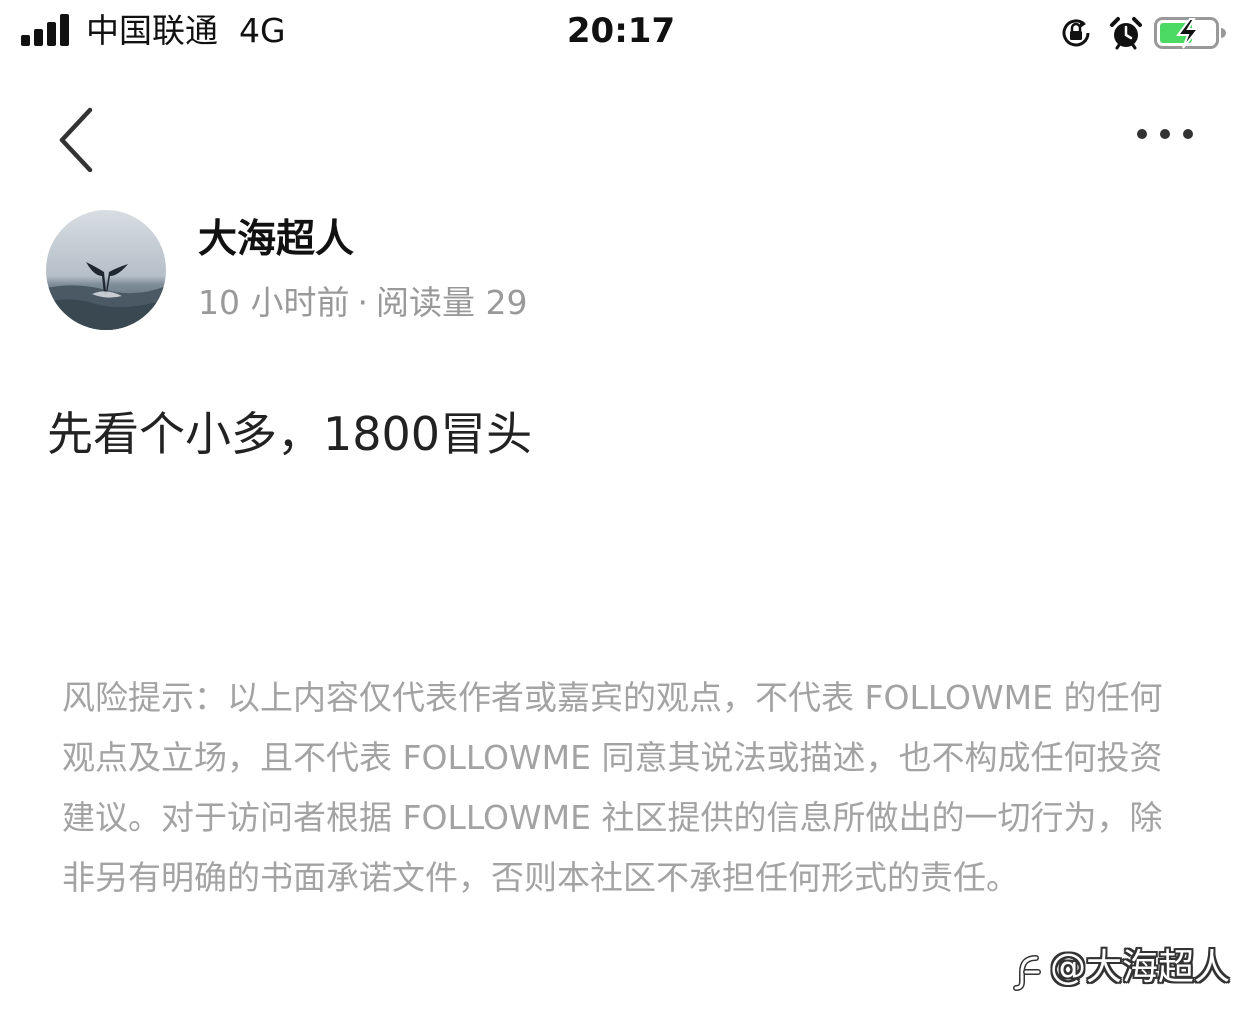 The height and width of the screenshot is (1026, 1242). I want to click on carrier-network: 中国联通 4G, so click(186, 31).